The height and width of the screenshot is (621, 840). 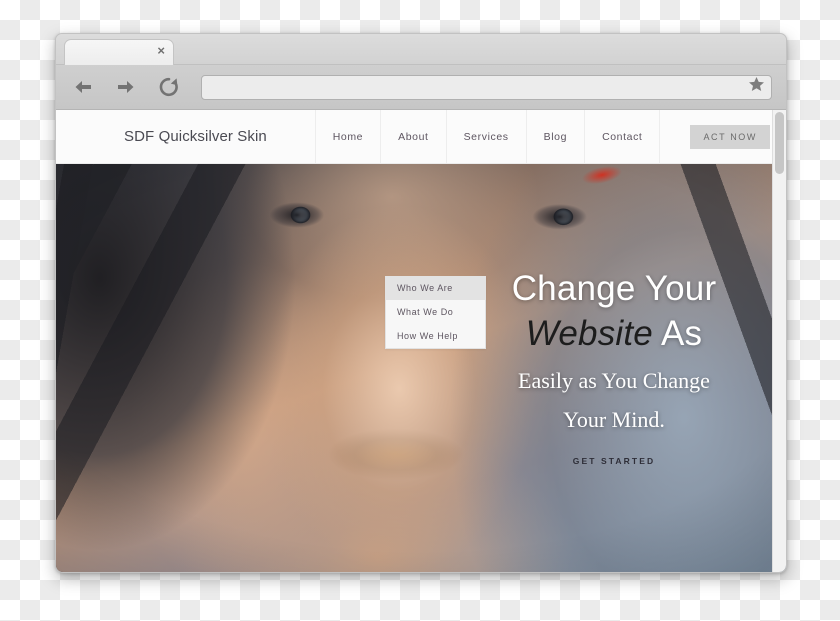 What do you see at coordinates (119, 52) in the screenshot?
I see `browser-tab: ×` at bounding box center [119, 52].